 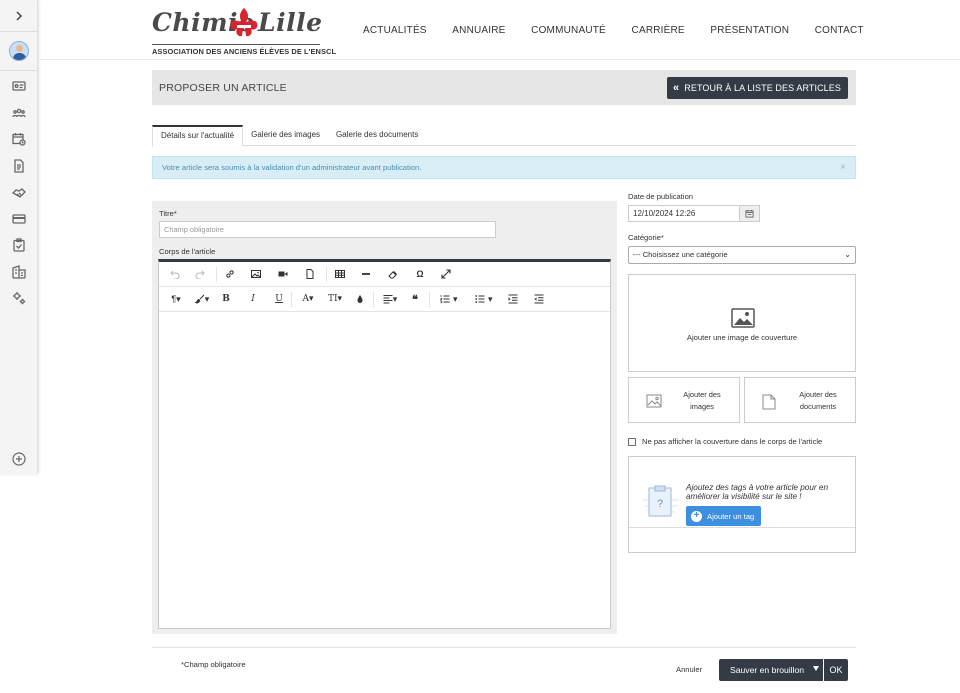 I want to click on horizontal-rule-icon, so click(x=366, y=274).